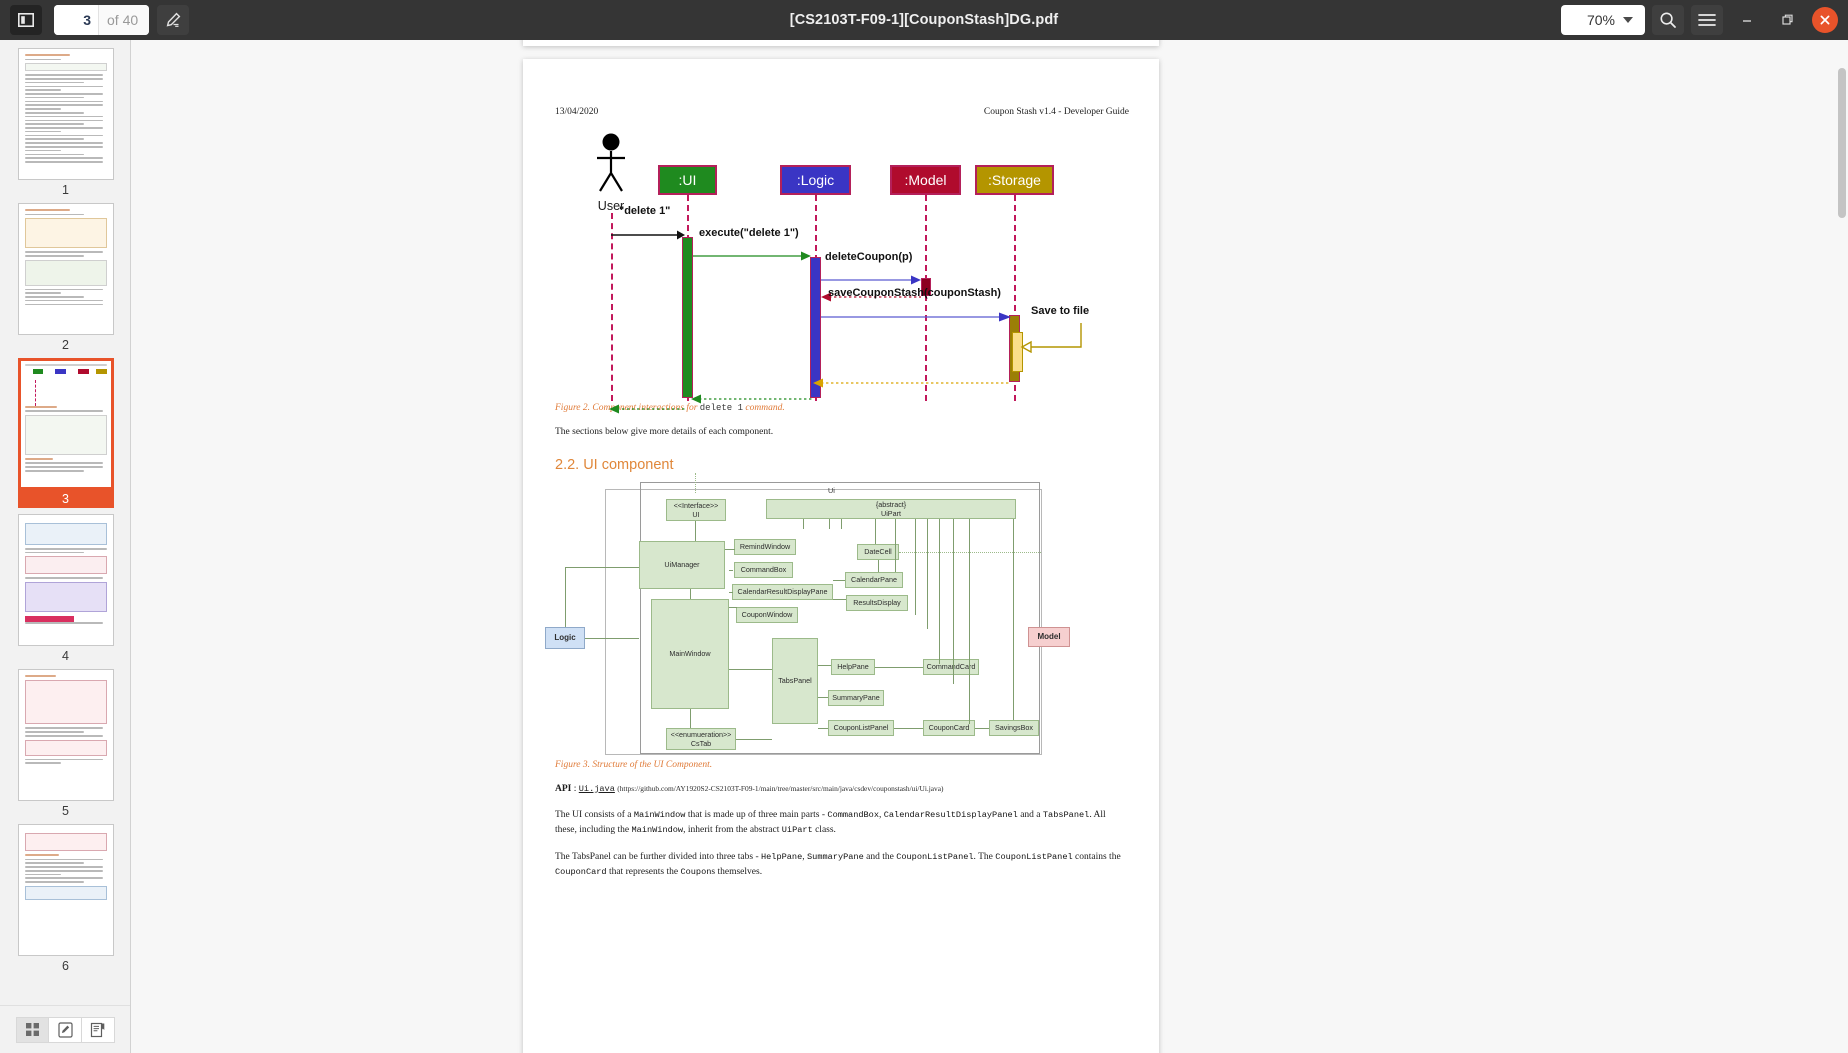  Describe the element at coordinates (1825, 20) in the screenshot. I see `close-button` at that location.